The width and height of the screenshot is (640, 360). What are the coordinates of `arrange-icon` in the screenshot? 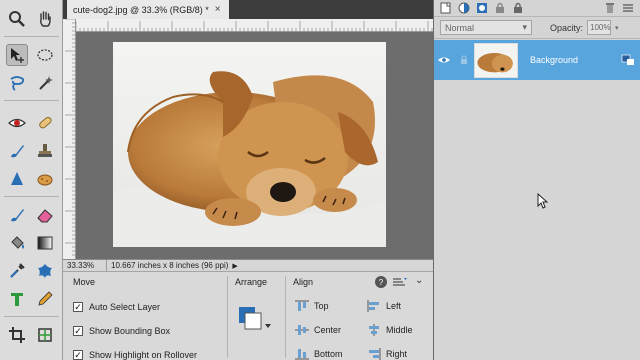 It's located at (255, 318).